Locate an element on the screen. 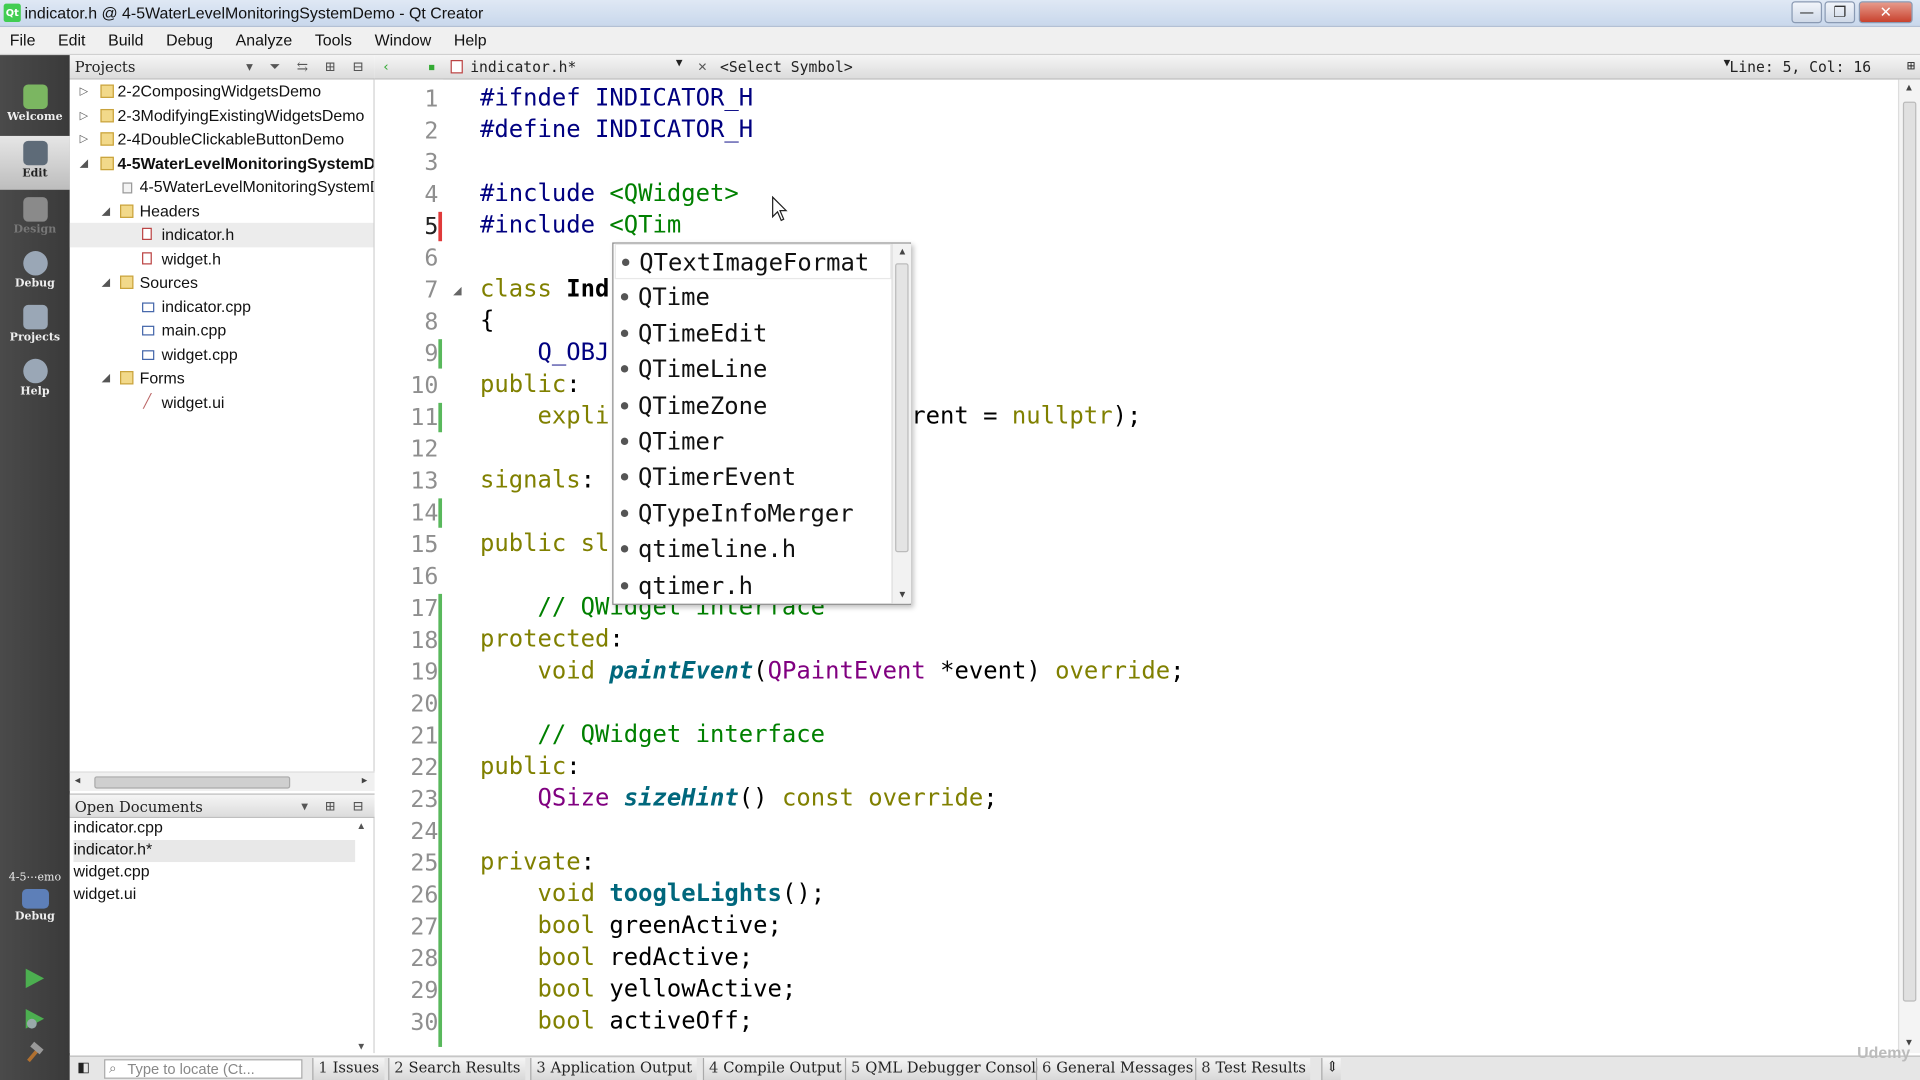 This screenshot has width=1920, height=1080. completion-item: ● QTimeLine is located at coordinates (753, 370).